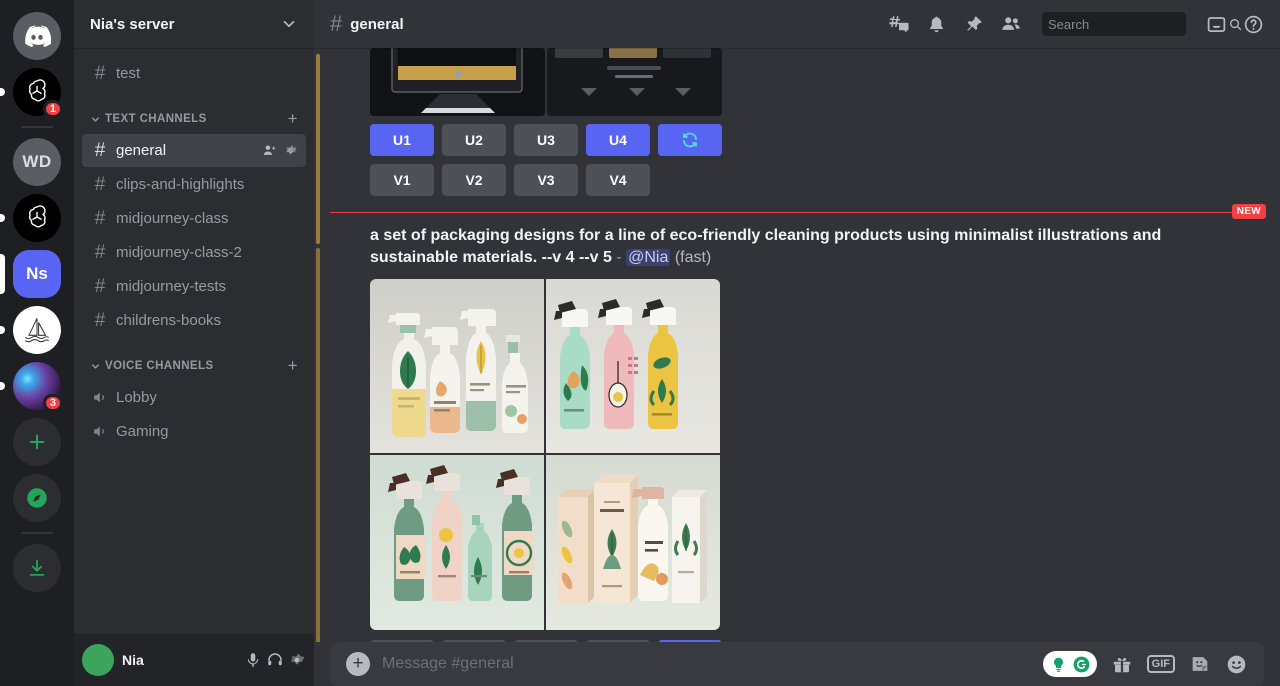  What do you see at coordinates (37, 442) in the screenshot?
I see `add-server-button` at bounding box center [37, 442].